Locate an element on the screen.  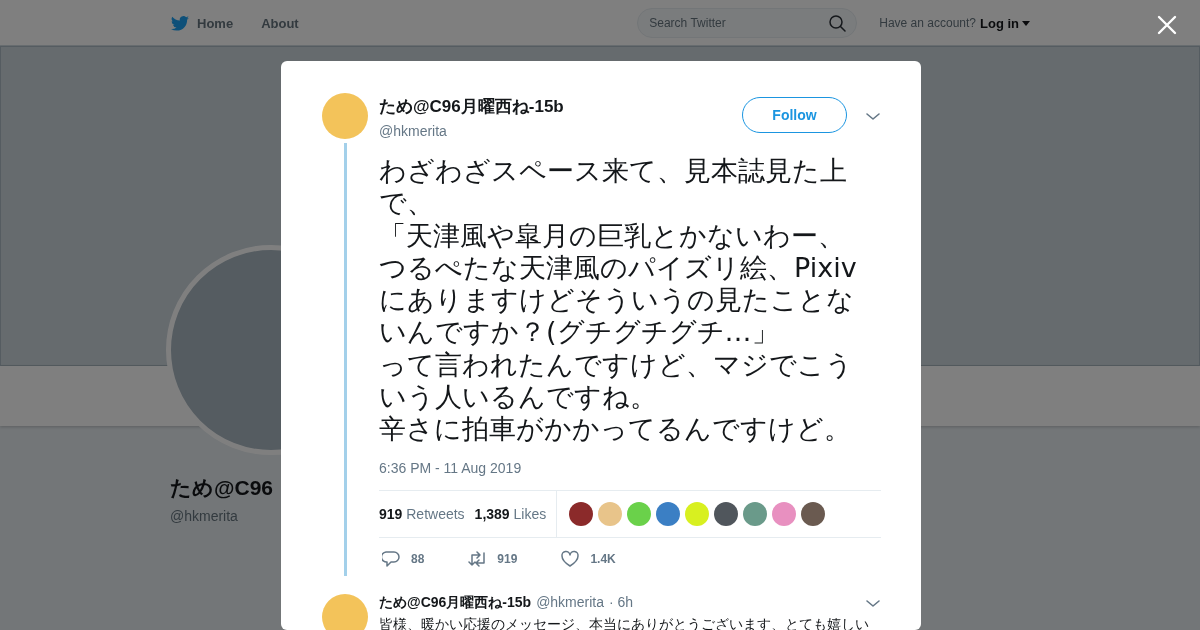
tweet-paragraph: わざわざスペース来て、見本誌見た上で、 is located at coordinates (613, 187).